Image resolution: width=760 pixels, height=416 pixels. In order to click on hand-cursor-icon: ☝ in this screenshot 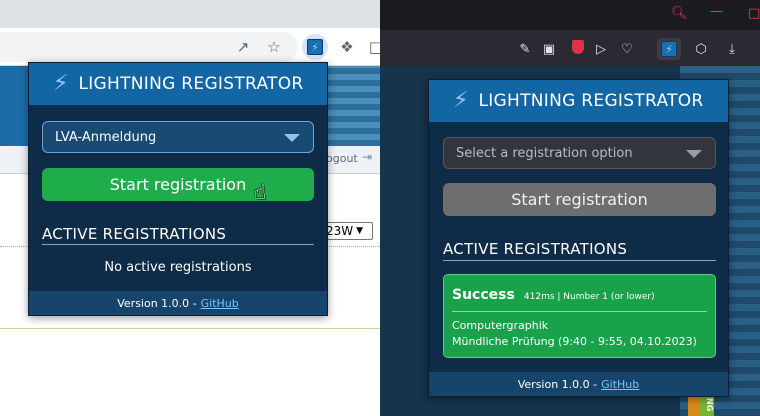, I will do `click(260, 192)`.